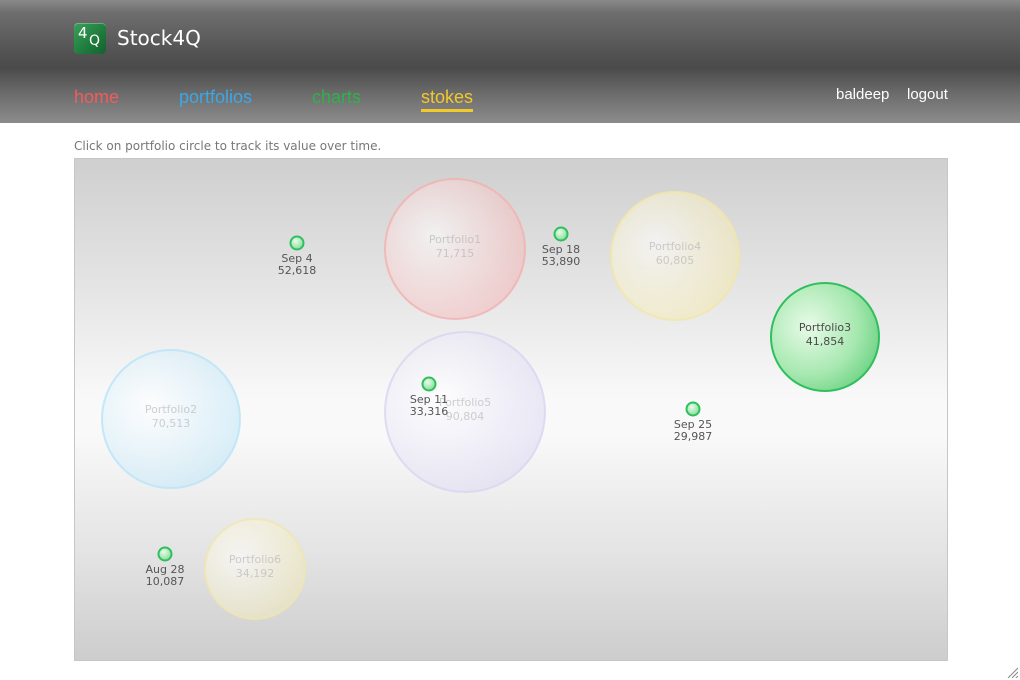  What do you see at coordinates (825, 327) in the screenshot?
I see `portfolio-name: Portfolio3` at bounding box center [825, 327].